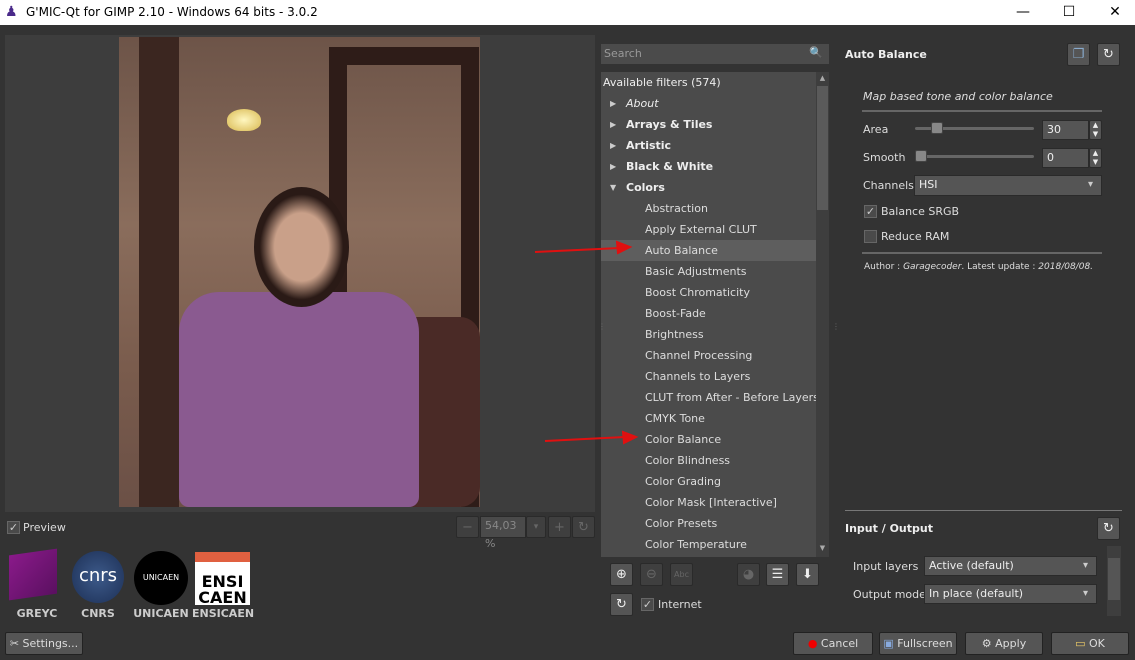 This screenshot has height=660, width=1135. What do you see at coordinates (920, 211) in the screenshot?
I see `balance-srgb-label: Balance SRGB` at bounding box center [920, 211].